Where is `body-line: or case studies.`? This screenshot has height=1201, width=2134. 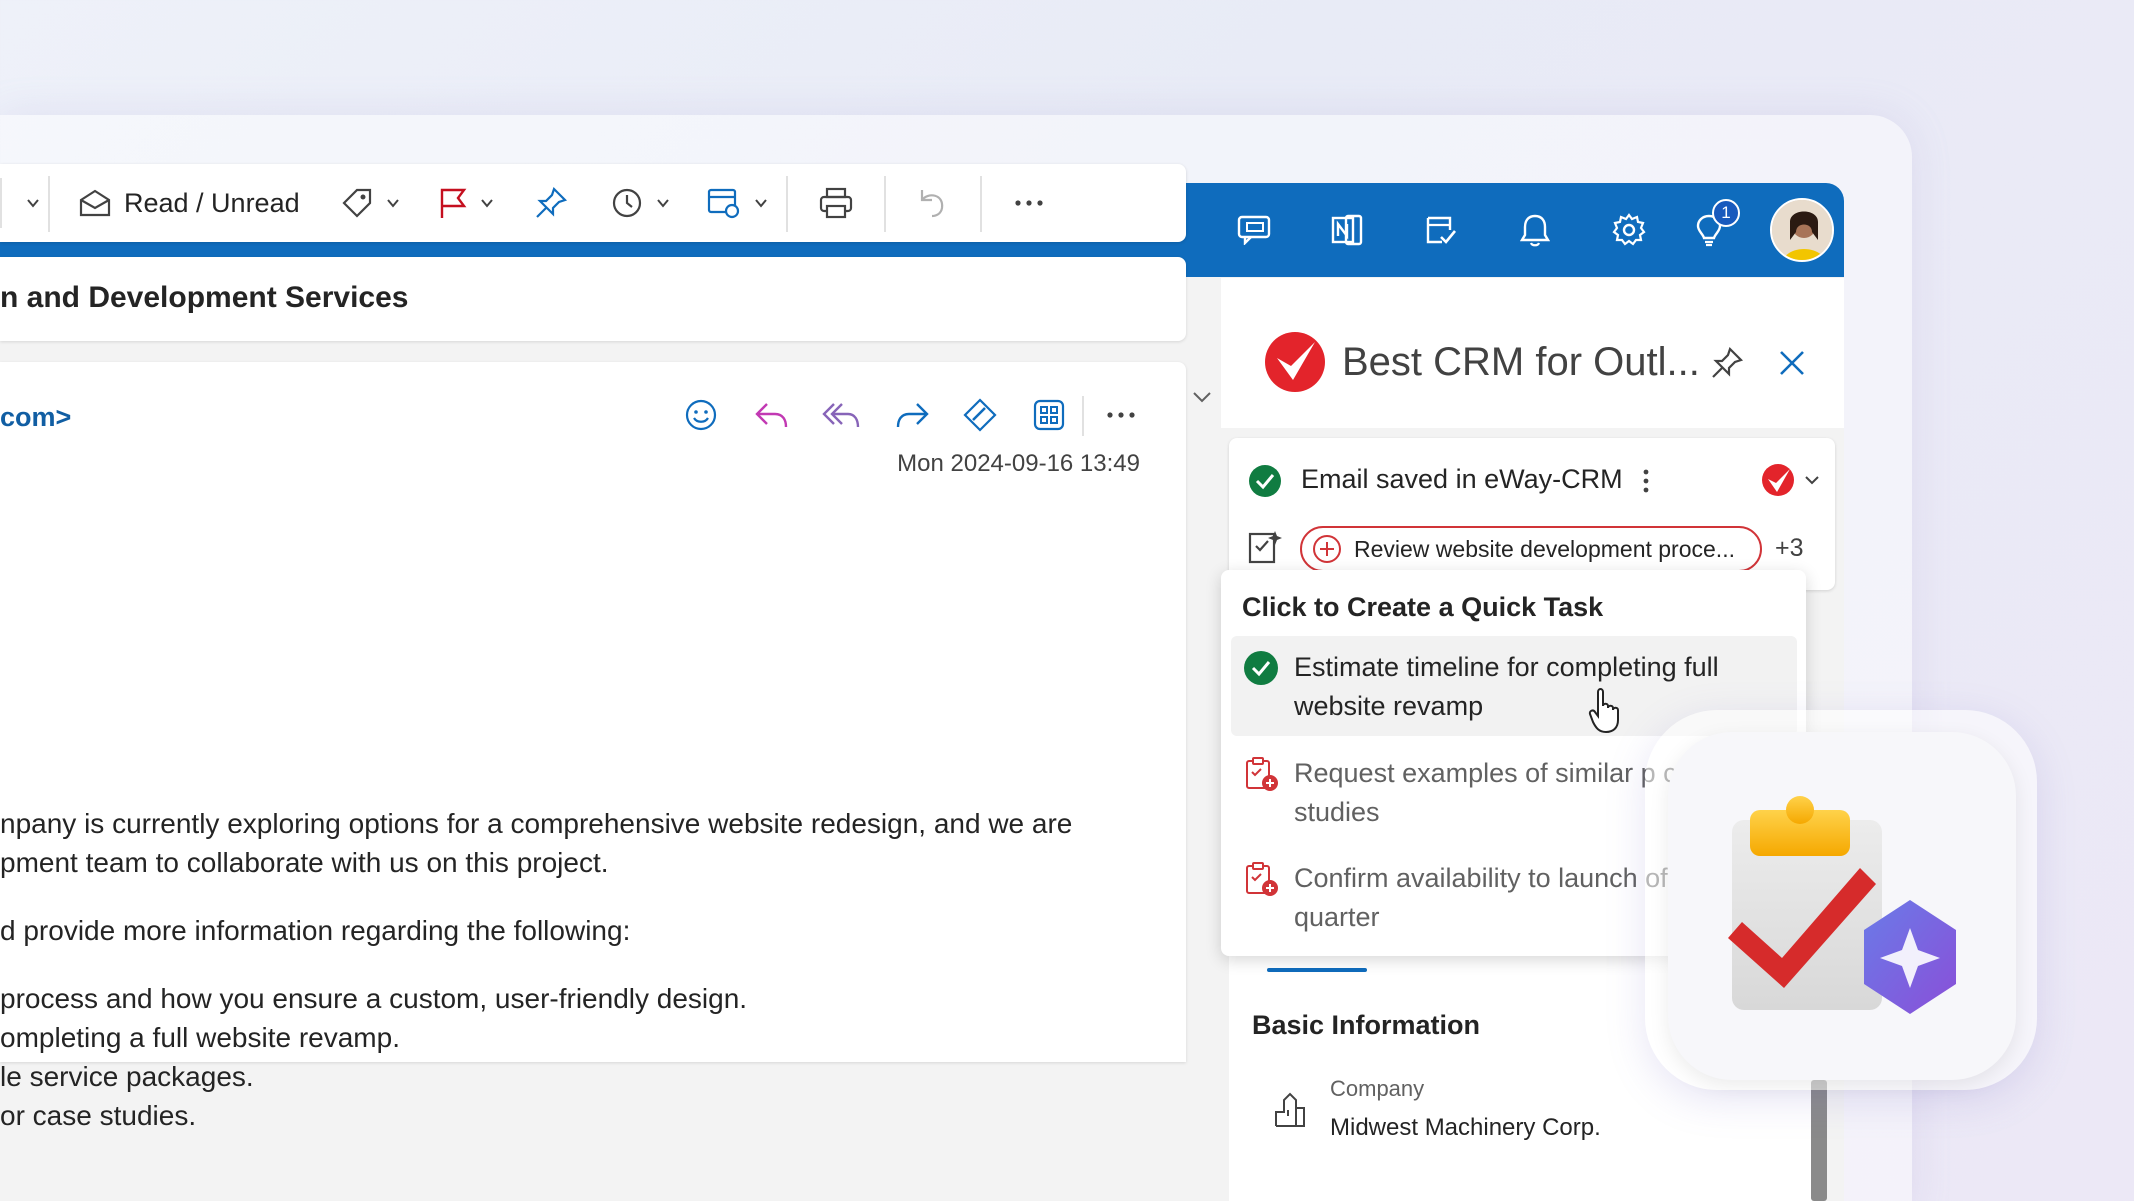
body-line: or case studies. is located at coordinates (98, 1115).